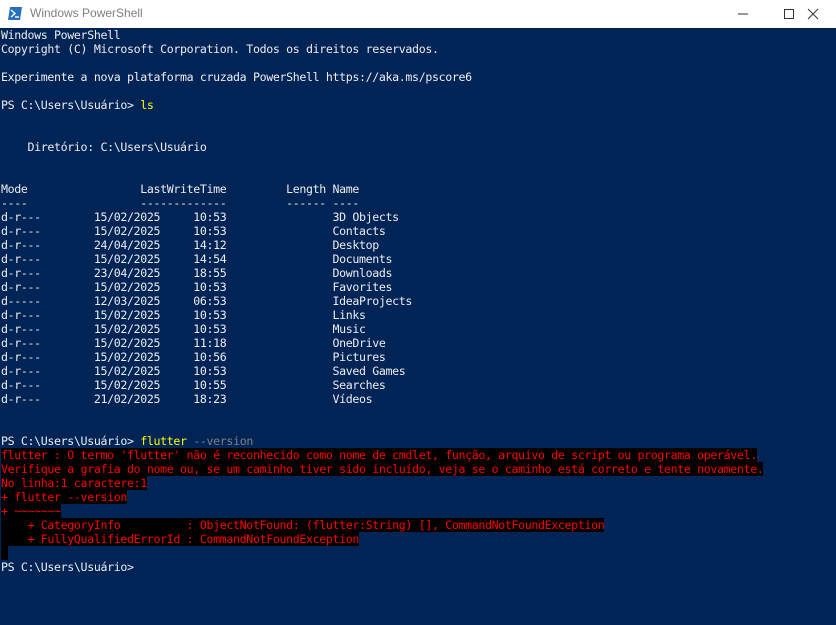  Describe the element at coordinates (180, 203) in the screenshot. I see `table-header-underline: ---- ------------- ------ ----` at that location.